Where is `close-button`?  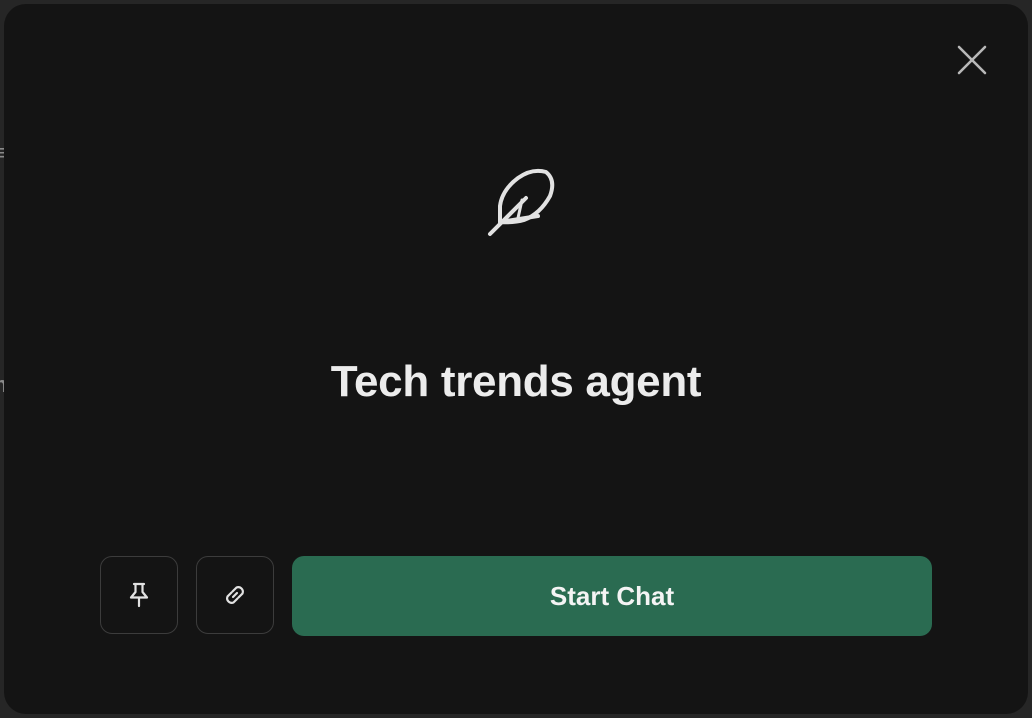 close-button is located at coordinates (972, 60).